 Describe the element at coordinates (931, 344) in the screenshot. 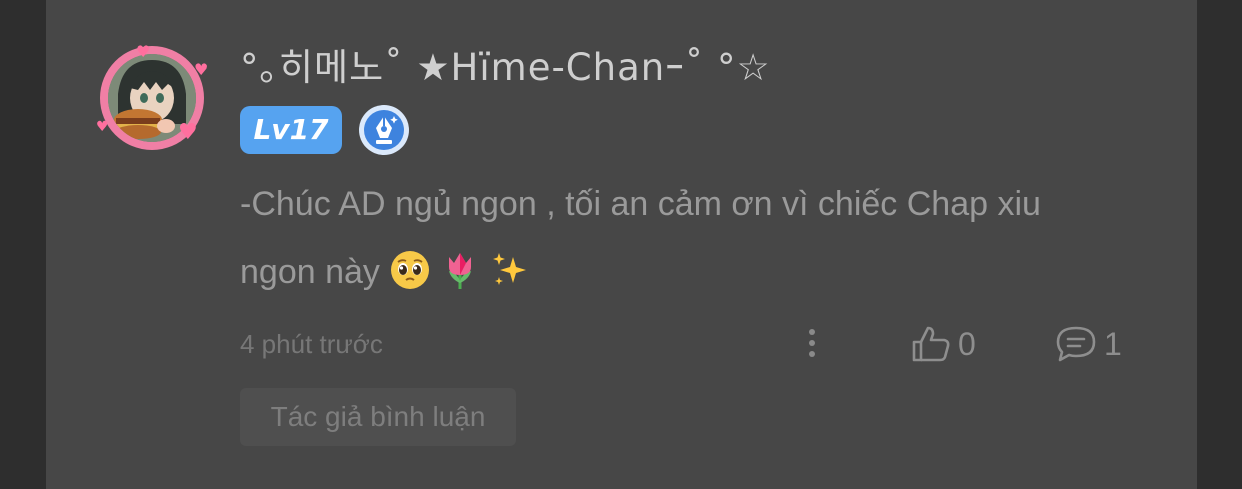

I see `thumbs-up-icon` at that location.